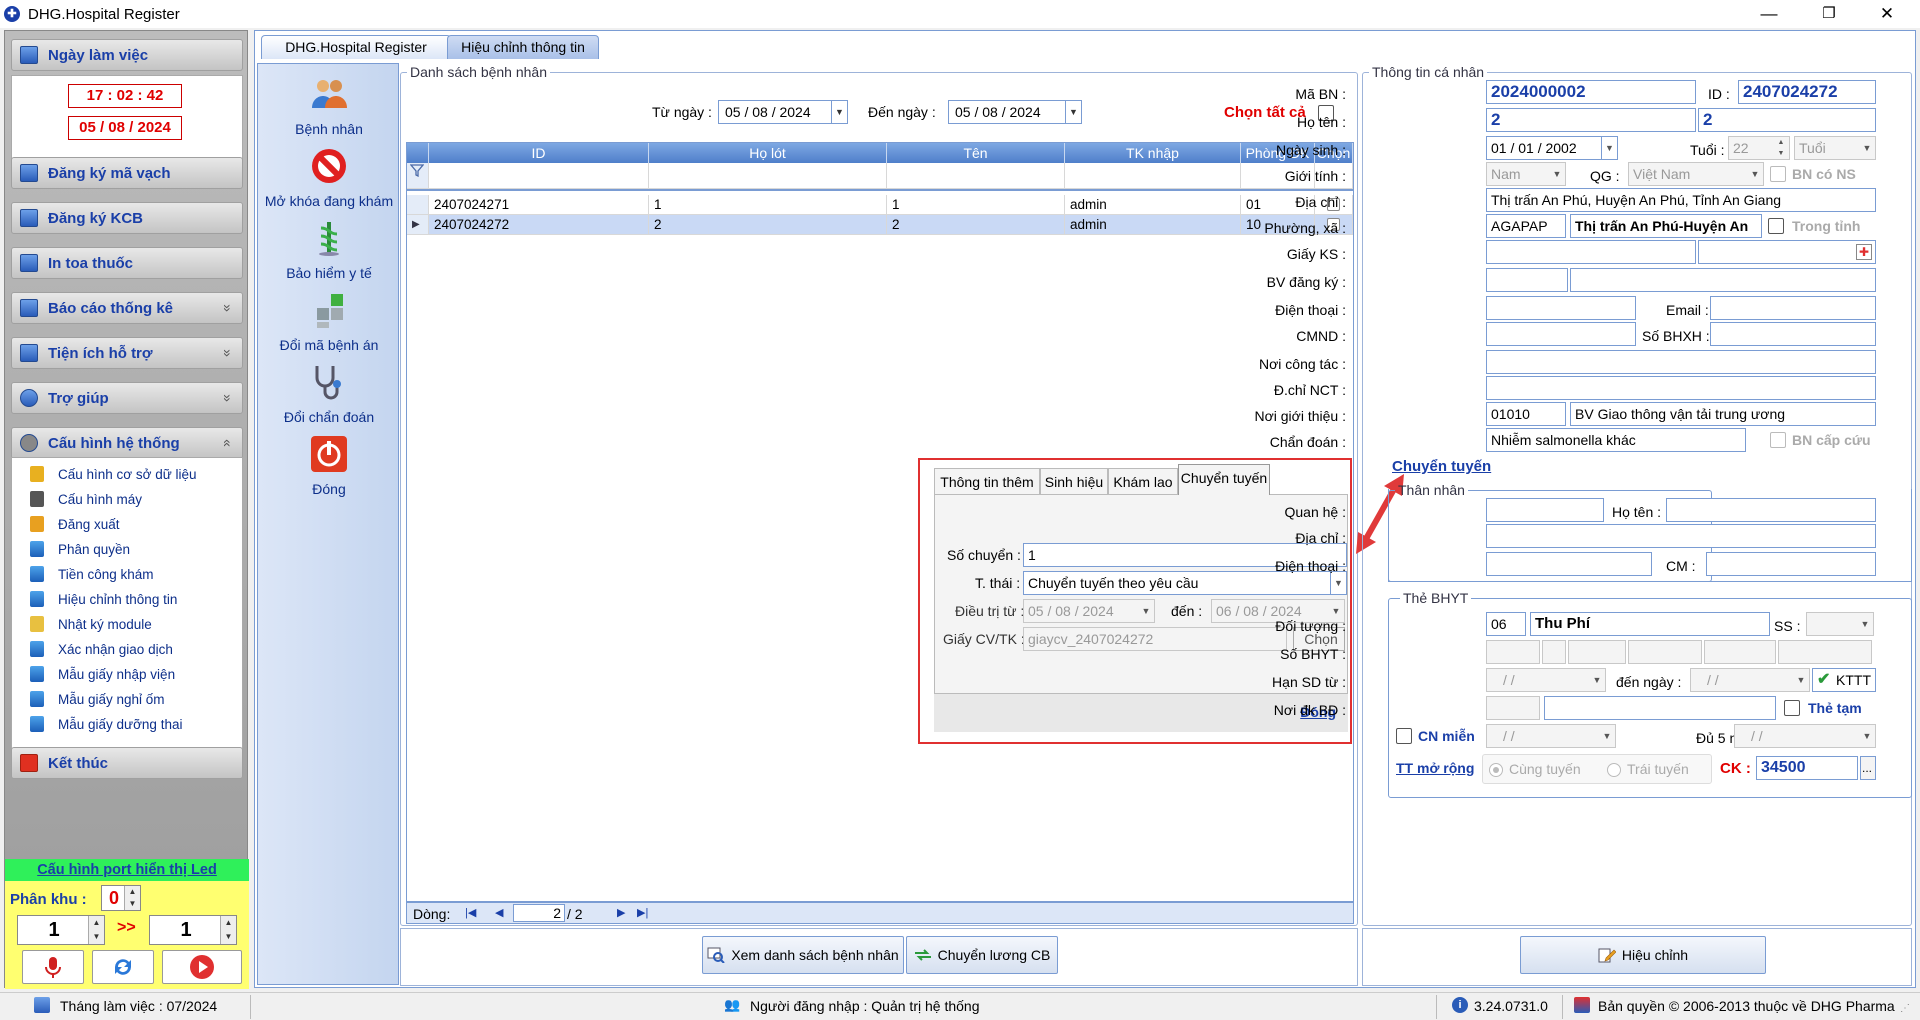  Describe the element at coordinates (329, 177) in the screenshot. I see `tool-mo-khoa: Mở khóa đang khám` at that location.